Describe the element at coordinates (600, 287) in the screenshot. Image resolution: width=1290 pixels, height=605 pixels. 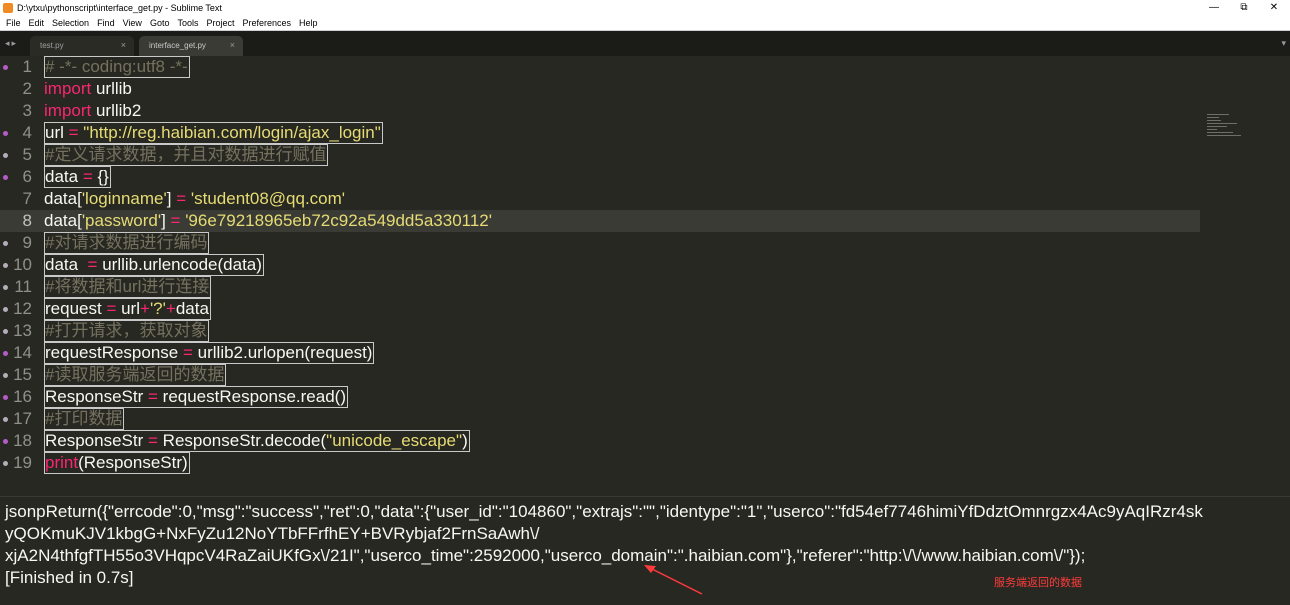
I see `code-line: 11 #将数据和url进行连接` at that location.